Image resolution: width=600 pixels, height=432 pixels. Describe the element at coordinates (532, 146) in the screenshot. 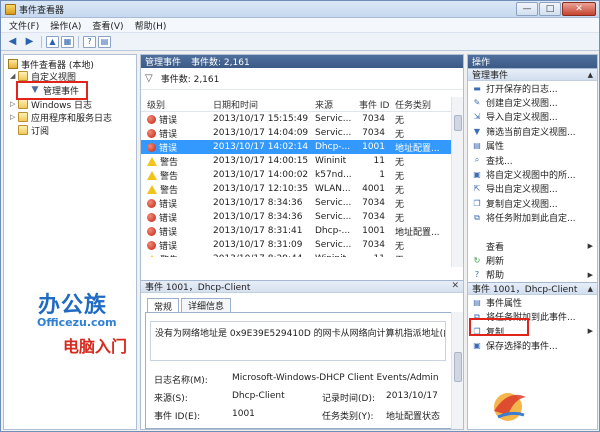

I see `action-properties: ▤ 属性` at that location.